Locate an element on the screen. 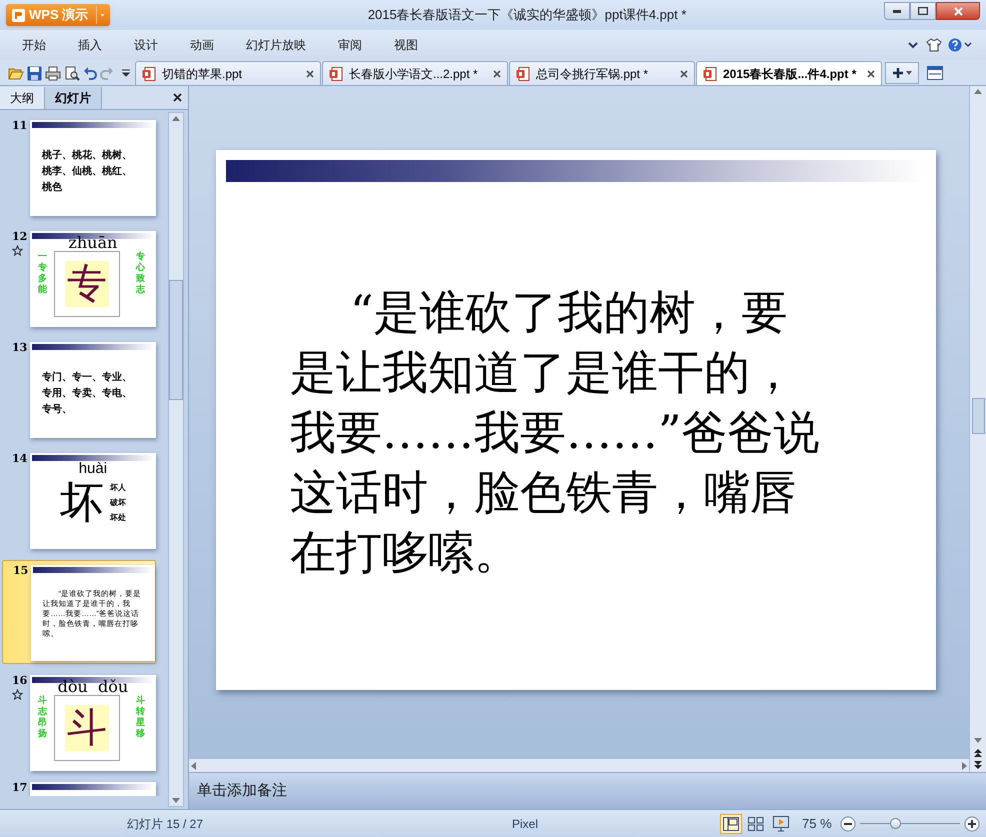 The image size is (986, 837). close-button is located at coordinates (958, 11).